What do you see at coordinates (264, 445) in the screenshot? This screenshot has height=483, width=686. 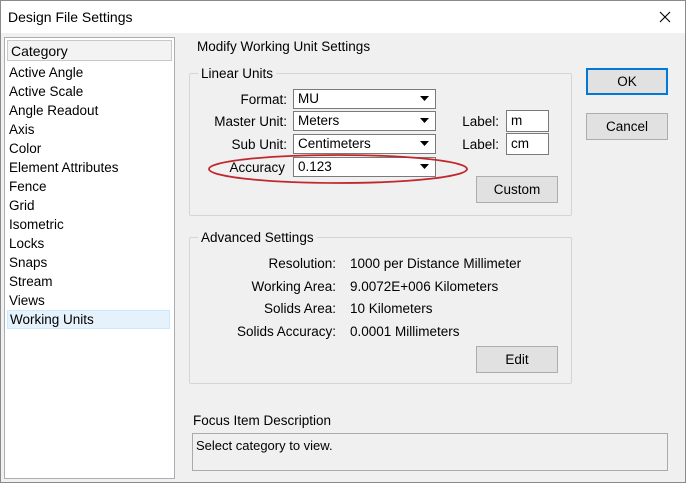 I see `focus-description-text: Select category to view.` at bounding box center [264, 445].